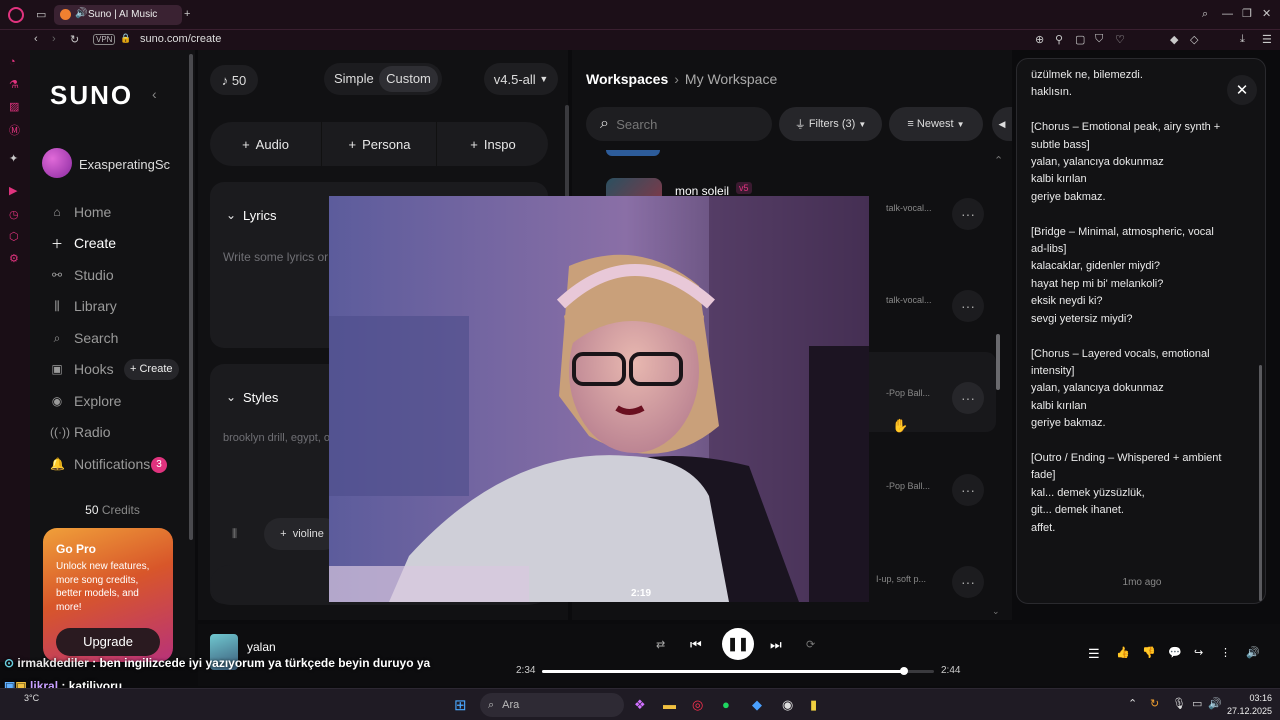 The height and width of the screenshot is (720, 1280). Describe the element at coordinates (112, 510) in the screenshot. I see `credits-display: 50 Credits` at that location.